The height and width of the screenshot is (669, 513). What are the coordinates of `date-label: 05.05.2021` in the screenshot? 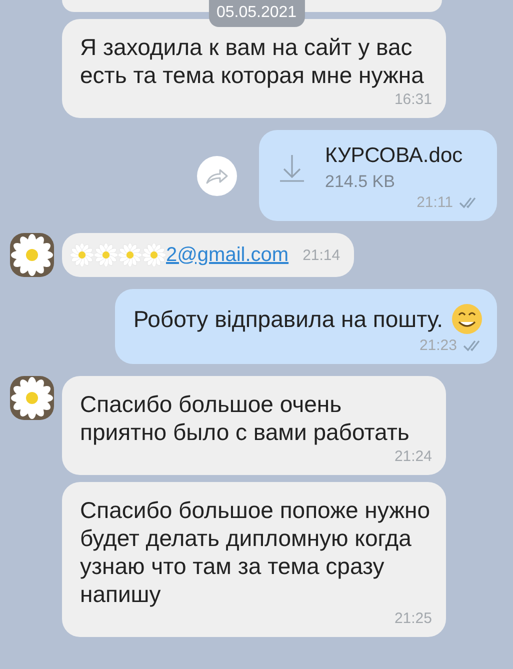 It's located at (256, 13).